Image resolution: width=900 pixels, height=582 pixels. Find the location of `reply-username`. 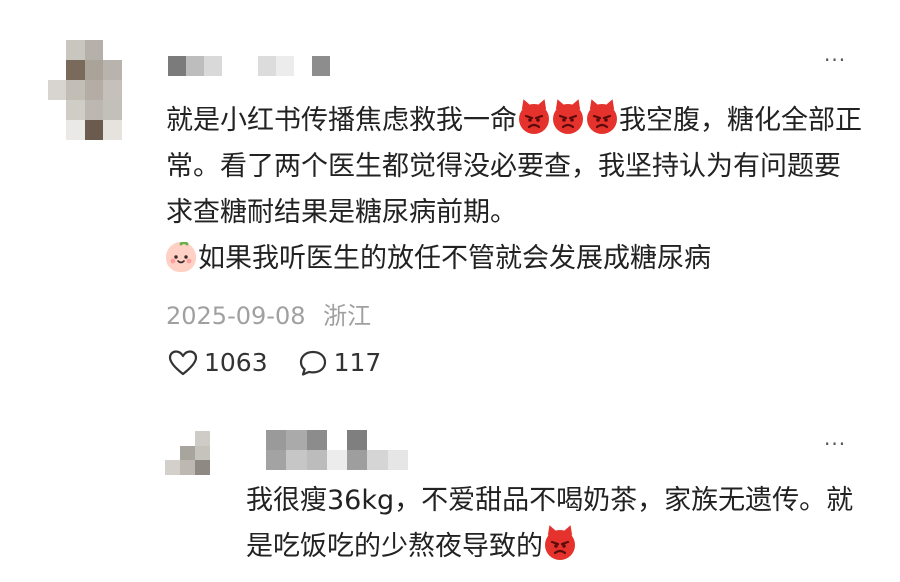

reply-username is located at coordinates (337, 450).